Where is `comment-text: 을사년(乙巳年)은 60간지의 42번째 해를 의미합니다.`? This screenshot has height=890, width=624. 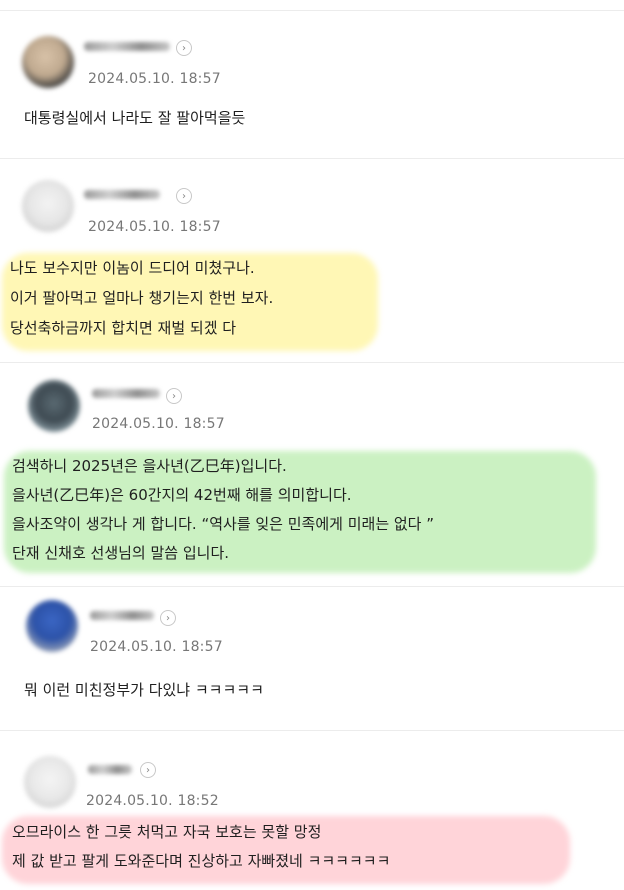 comment-text: 을사년(乙巳年)은 60간지의 42번째 해를 의미합니다. is located at coordinates (182, 495).